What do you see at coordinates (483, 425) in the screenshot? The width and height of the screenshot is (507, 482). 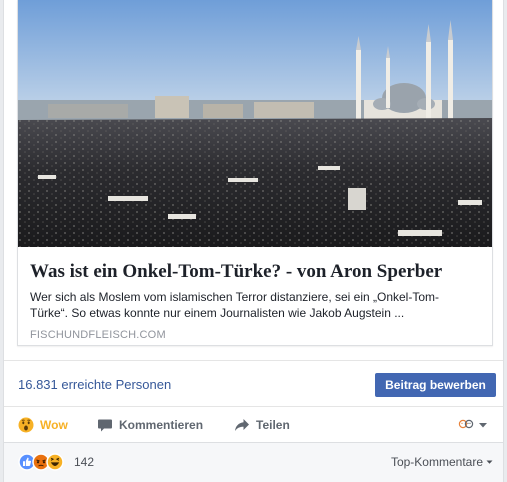 I see `chevron-down-icon` at bounding box center [483, 425].